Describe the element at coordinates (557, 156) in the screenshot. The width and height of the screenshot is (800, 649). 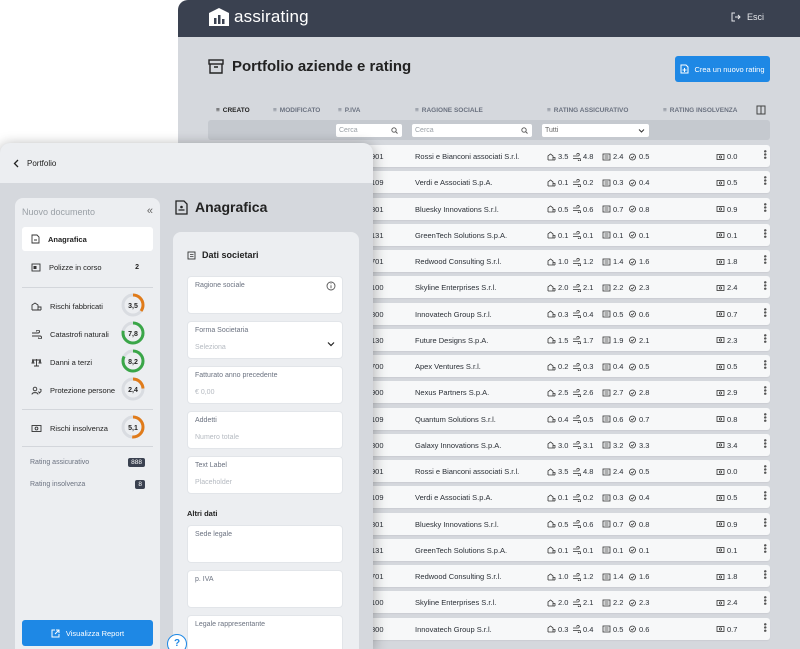
I see `row-rating-r1: 3.5` at that location.